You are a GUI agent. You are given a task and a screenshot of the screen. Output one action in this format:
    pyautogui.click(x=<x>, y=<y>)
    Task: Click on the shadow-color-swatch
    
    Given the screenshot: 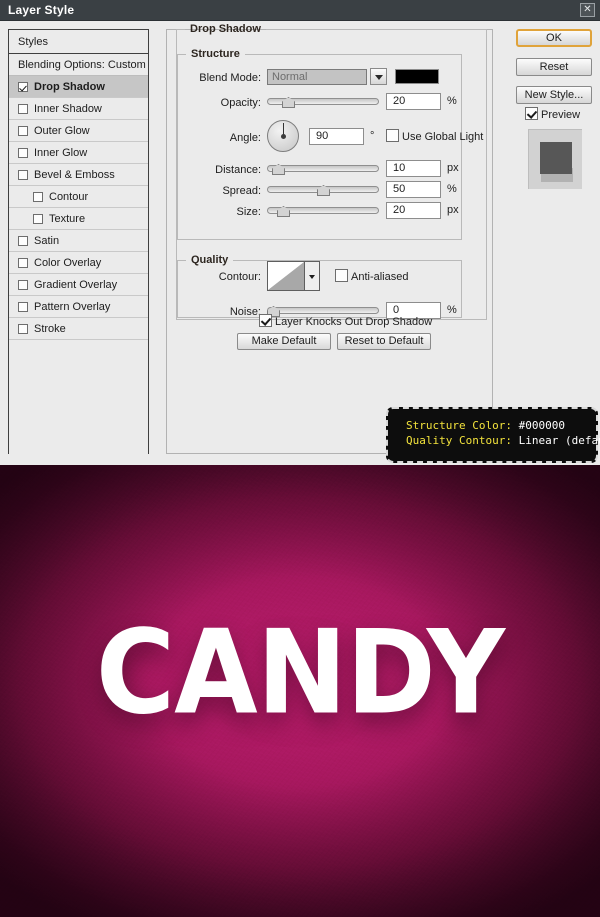 What is the action you would take?
    pyautogui.click(x=417, y=76)
    